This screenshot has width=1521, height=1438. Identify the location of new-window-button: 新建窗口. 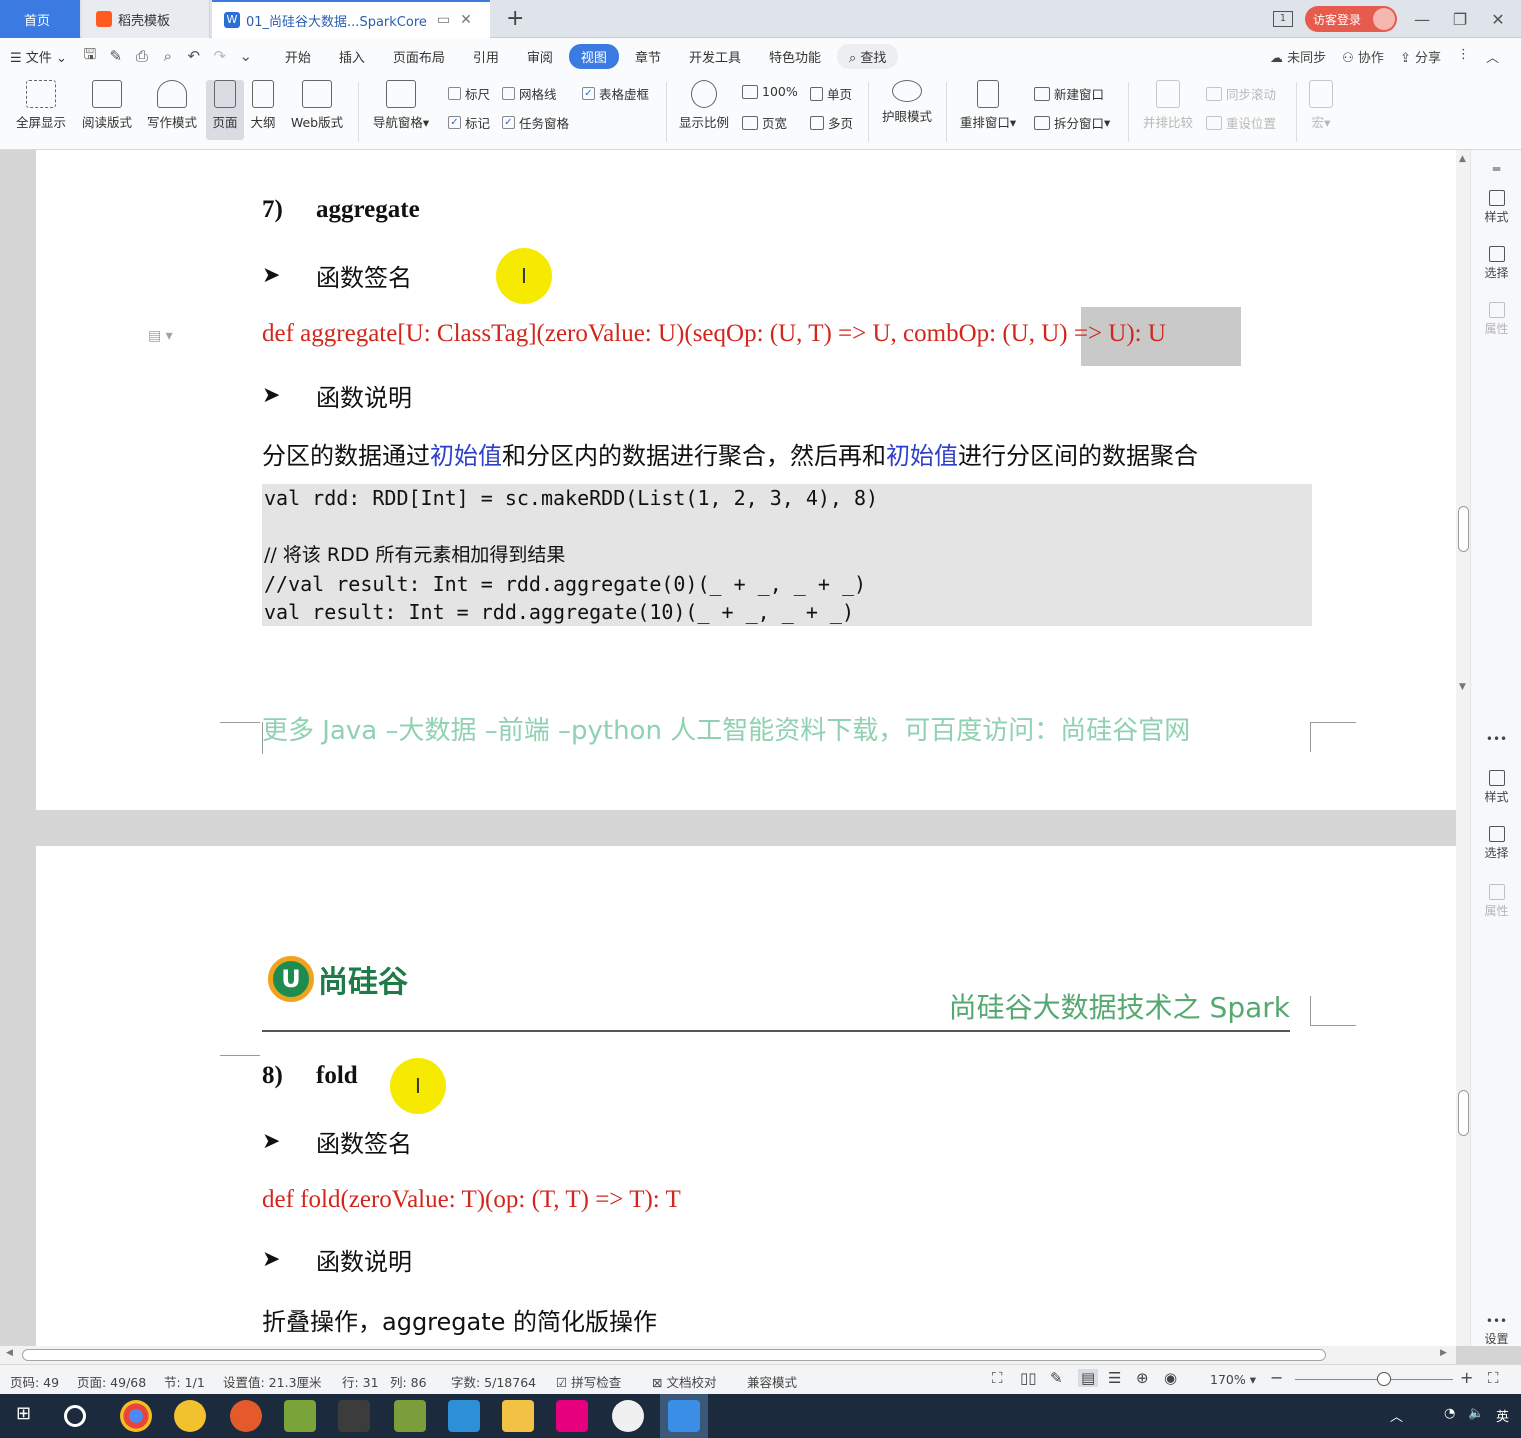
(1069, 93).